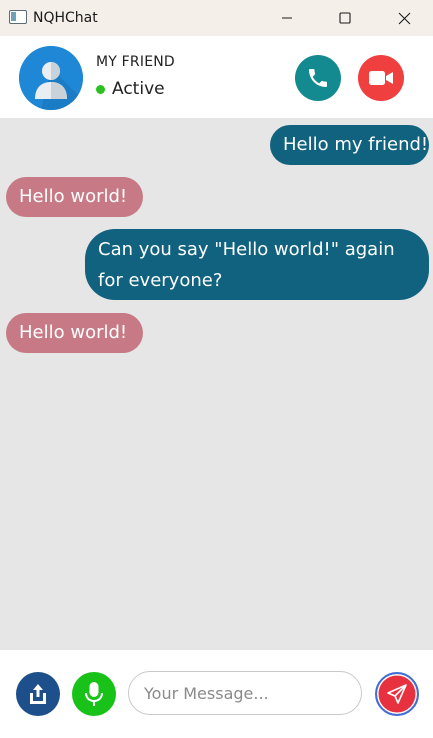 This screenshot has height=738, width=433. I want to click on status-indicator: Active, so click(130, 89).